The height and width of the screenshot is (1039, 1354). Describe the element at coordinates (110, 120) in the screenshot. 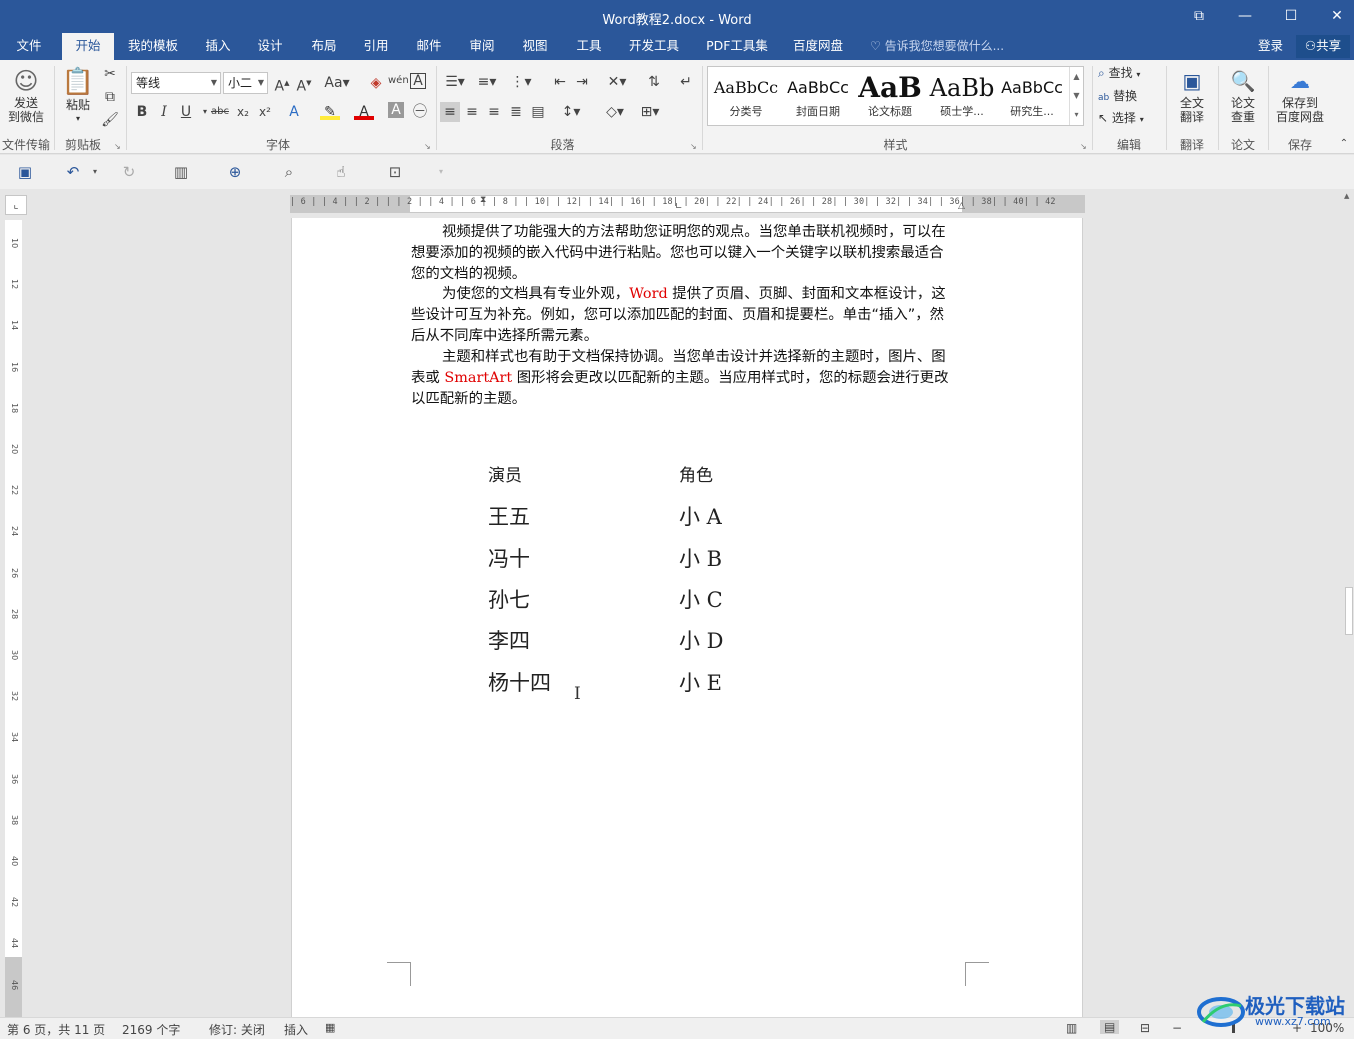

I see `format-painter-icon: 🖌` at that location.